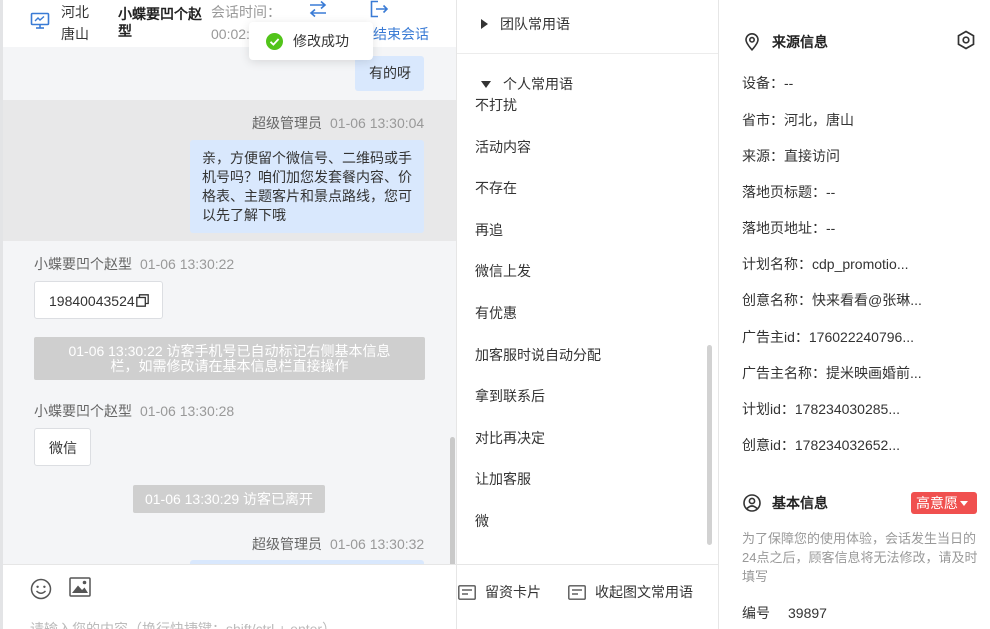 The image size is (990, 629). What do you see at coordinates (318, 9) in the screenshot?
I see `transfer-icon` at bounding box center [318, 9].